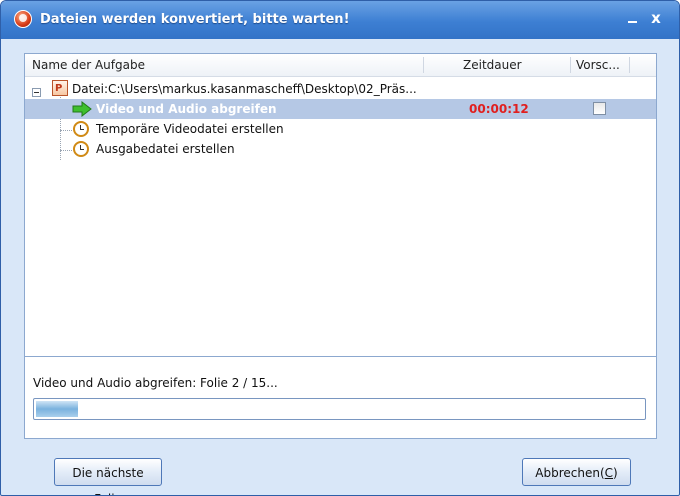  What do you see at coordinates (340, 129) in the screenshot?
I see `task-row: Temporäre Videodatei erstellen` at bounding box center [340, 129].